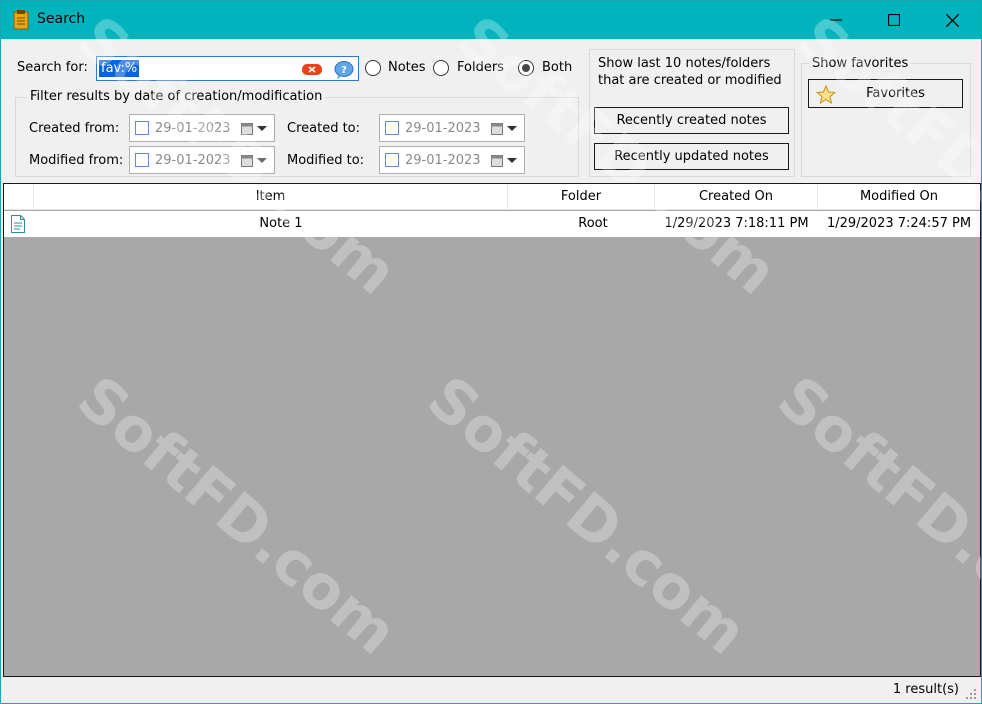 Image resolution: width=982 pixels, height=704 pixels. What do you see at coordinates (193, 160) in the screenshot?
I see `modified-from-value: 29-01-2023` at bounding box center [193, 160].